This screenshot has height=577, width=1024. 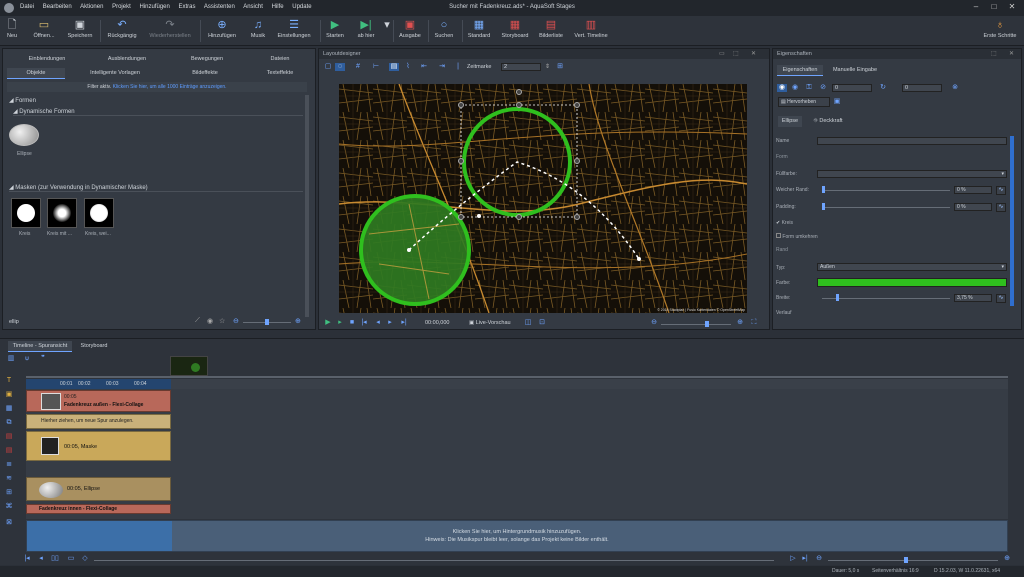 What do you see at coordinates (99, 213) in the screenshot?
I see `mask-kreis-weich` at bounding box center [99, 213].